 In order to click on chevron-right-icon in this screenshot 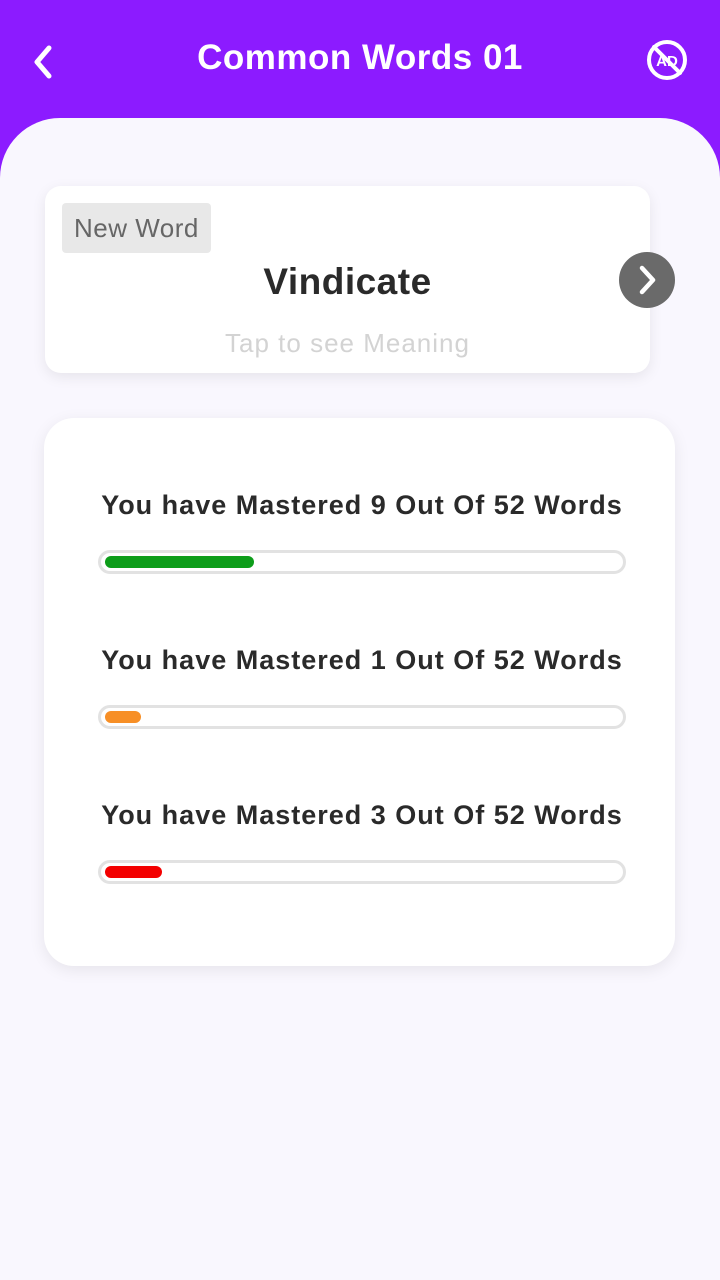, I will do `click(647, 280)`.